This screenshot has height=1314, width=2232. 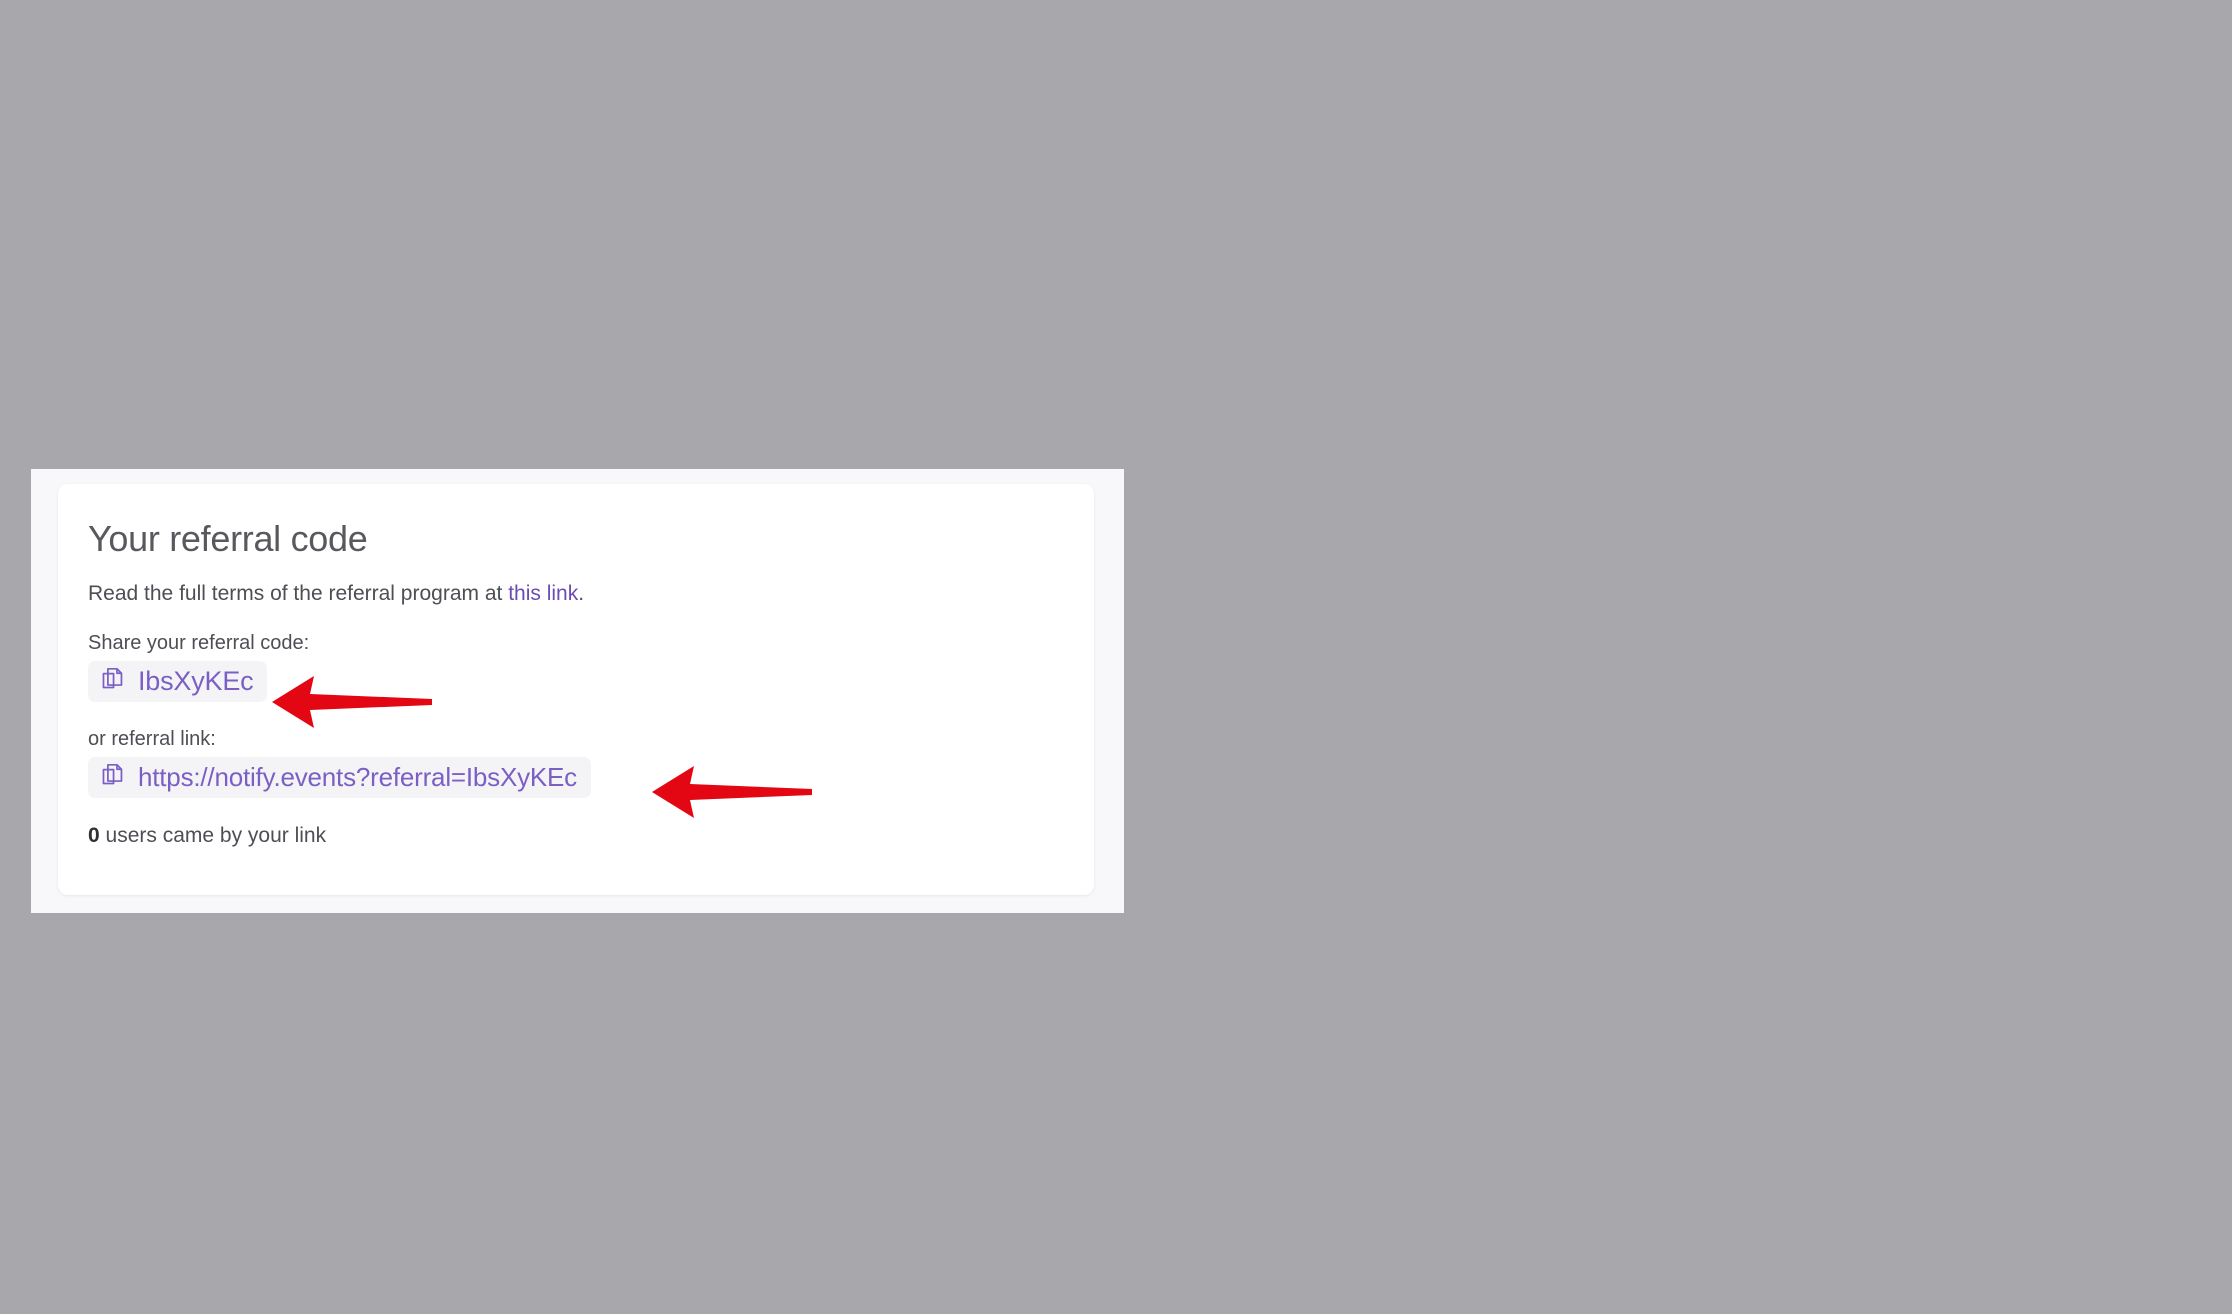 What do you see at coordinates (253, 7) in the screenshot?
I see `balance-threshold-label: The balance is less than:` at bounding box center [253, 7].